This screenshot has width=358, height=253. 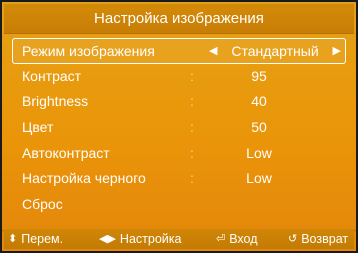 What do you see at coordinates (325, 239) in the screenshot?
I see `hint-return-label: Возврат` at bounding box center [325, 239].